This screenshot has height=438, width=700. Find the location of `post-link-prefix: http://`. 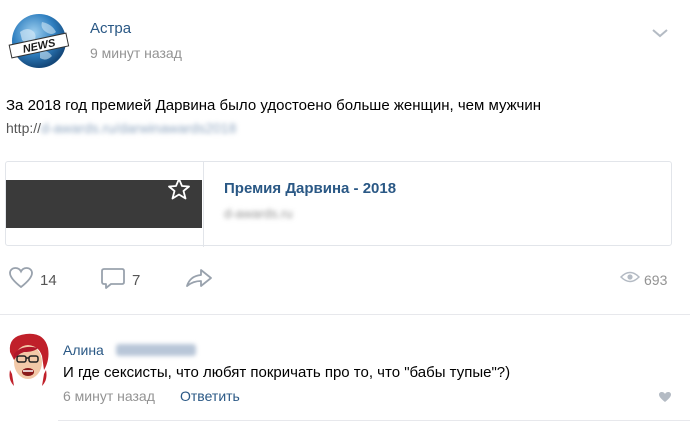

post-link-prefix: http:// is located at coordinates (23, 128).